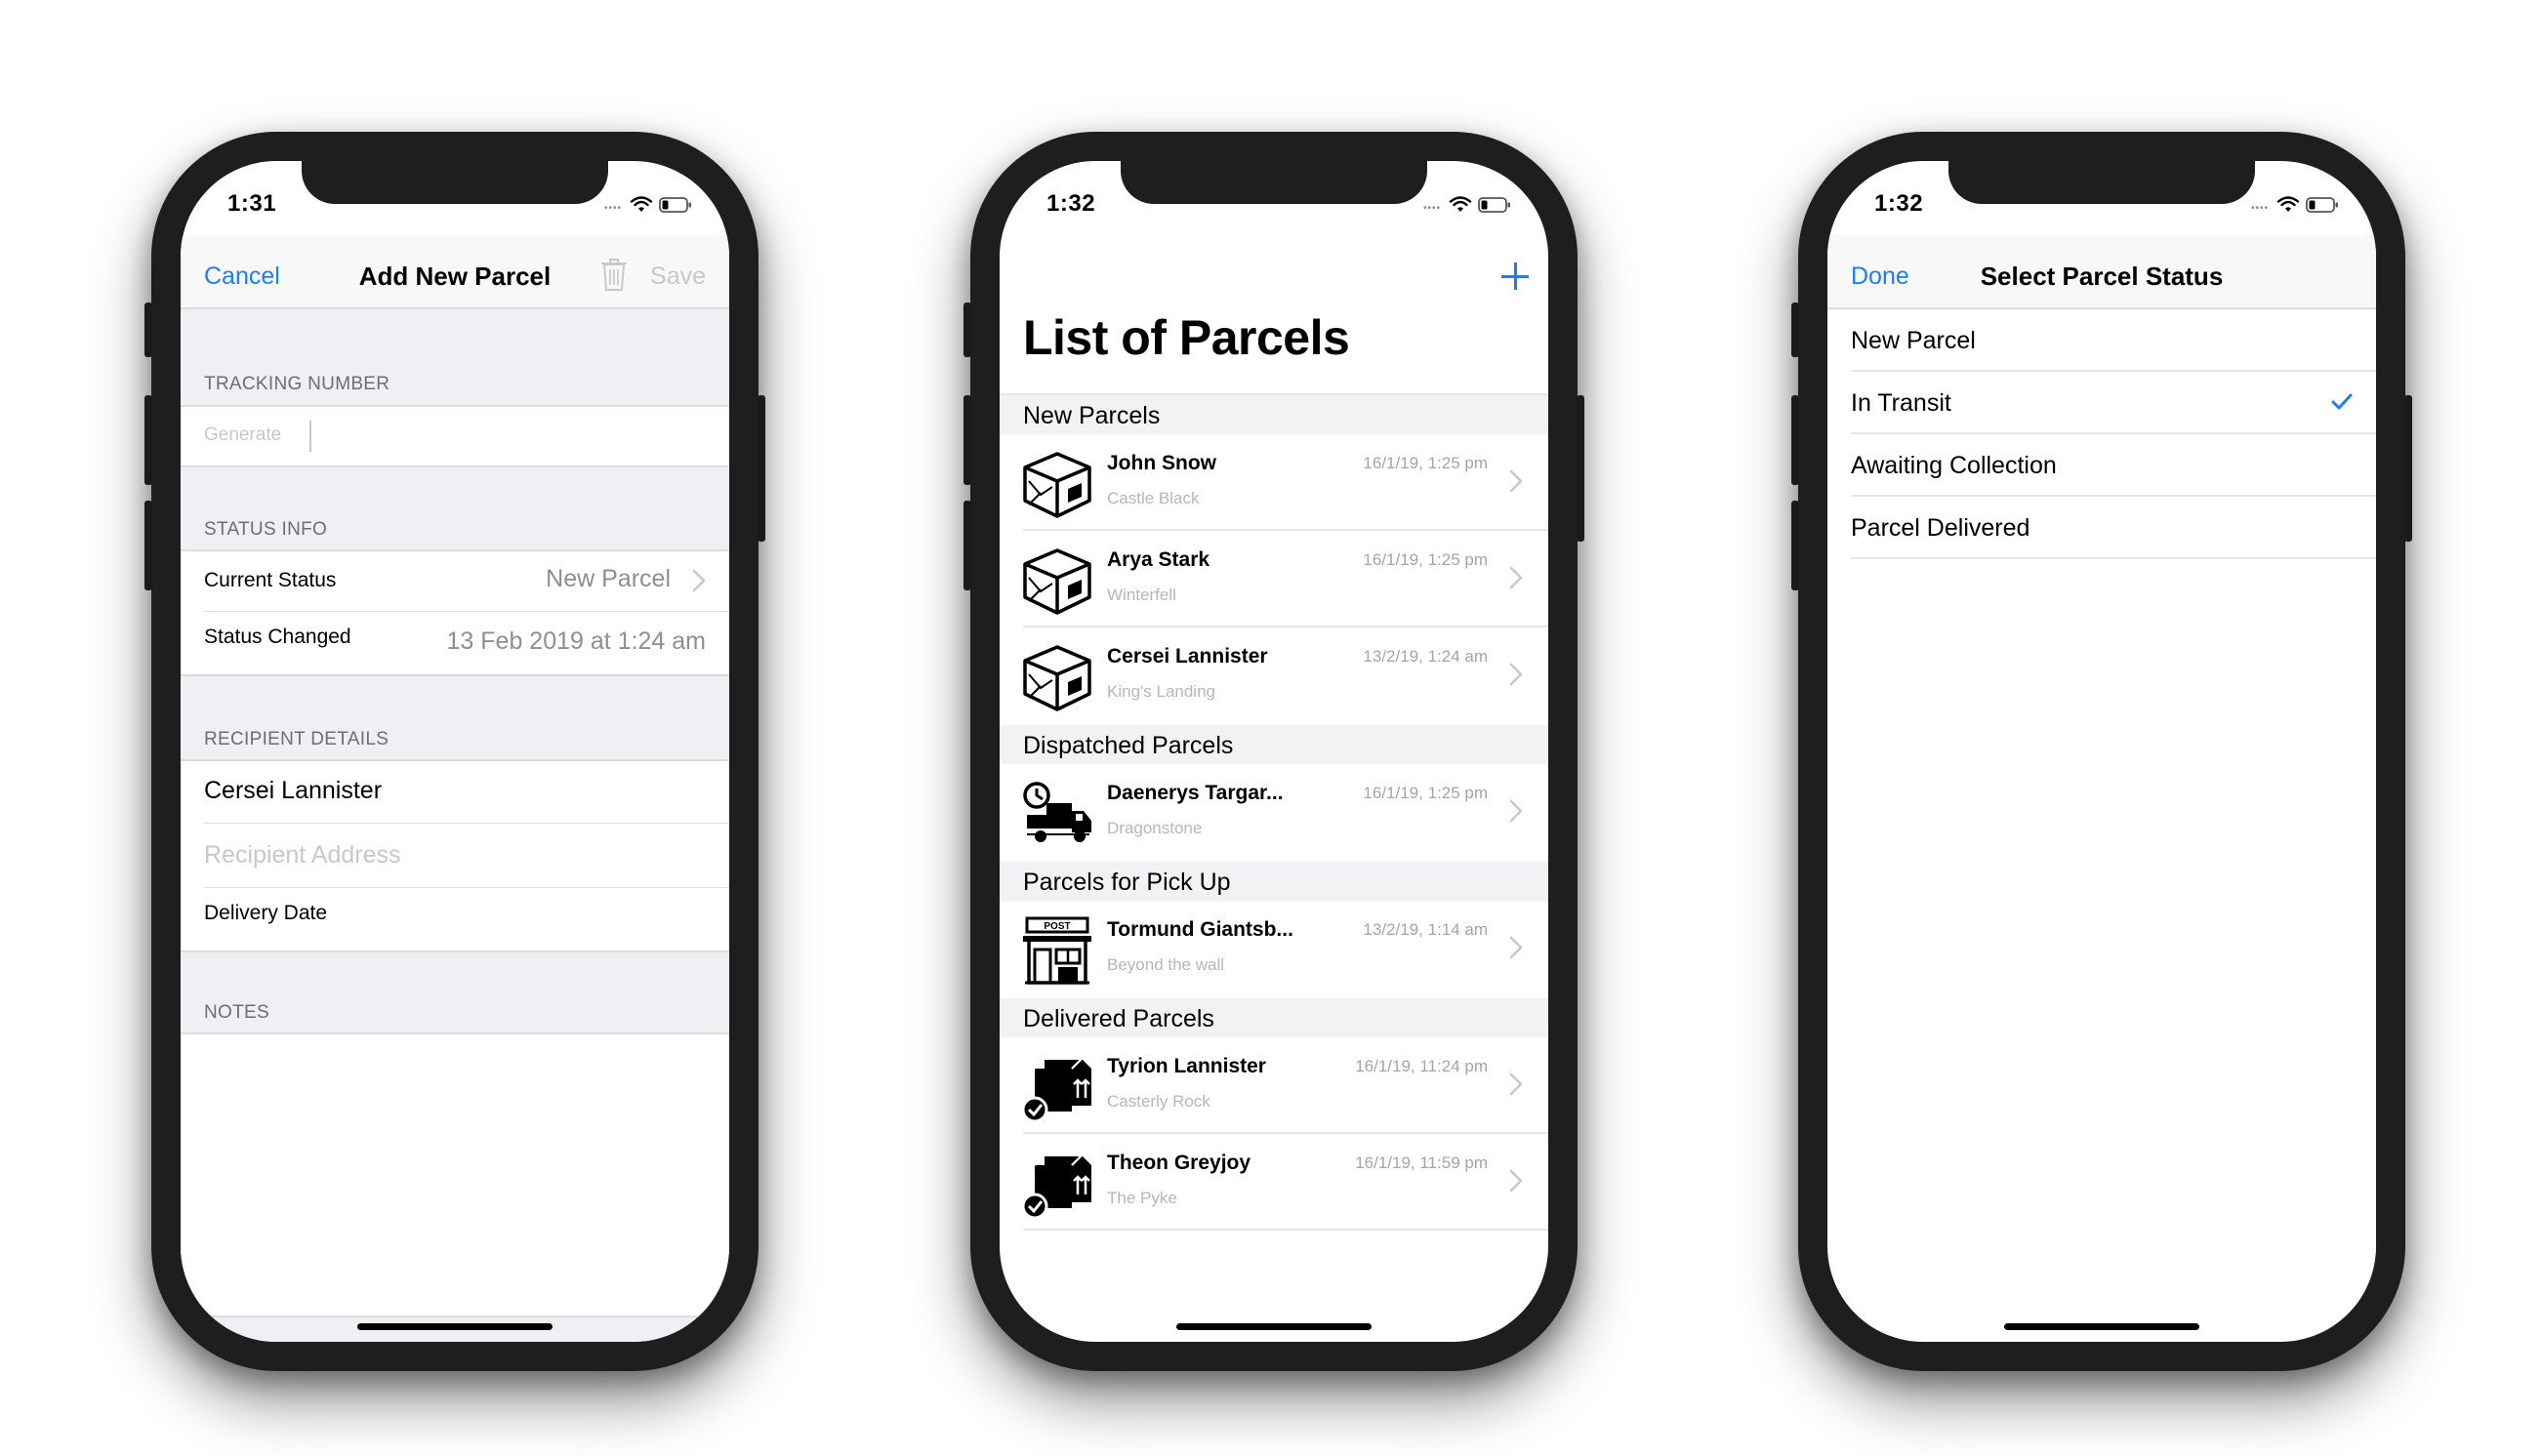 The width and height of the screenshot is (2542, 1456). Describe the element at coordinates (310, 436) in the screenshot. I see `tracking-number-input` at that location.